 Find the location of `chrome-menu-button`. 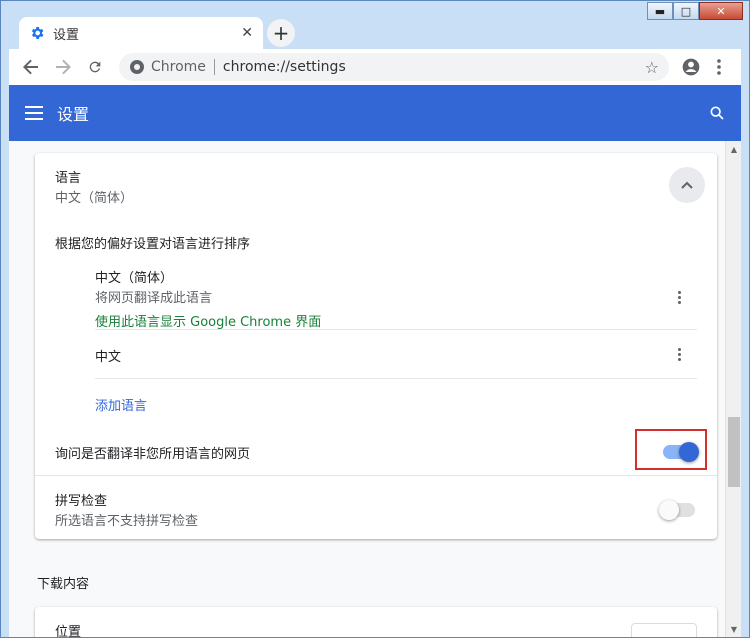

chrome-menu-button is located at coordinates (719, 67).